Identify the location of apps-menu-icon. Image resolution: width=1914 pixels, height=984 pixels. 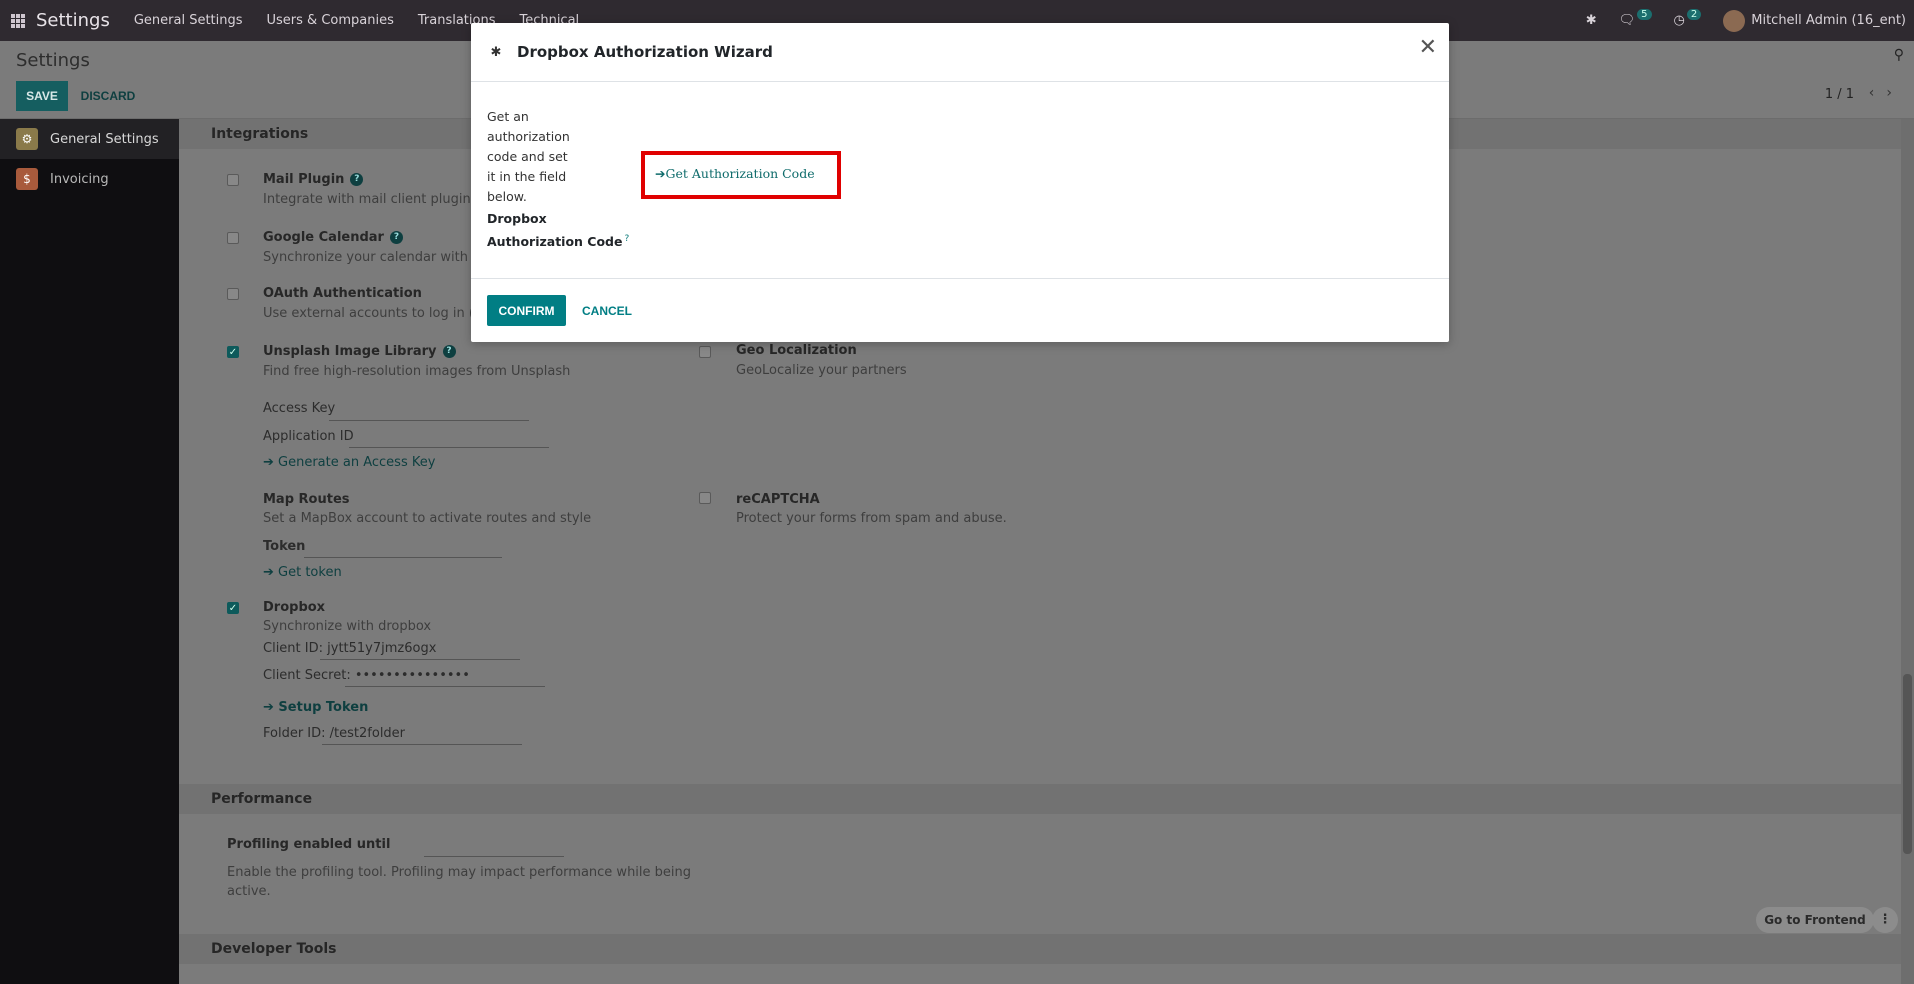
(18, 20).